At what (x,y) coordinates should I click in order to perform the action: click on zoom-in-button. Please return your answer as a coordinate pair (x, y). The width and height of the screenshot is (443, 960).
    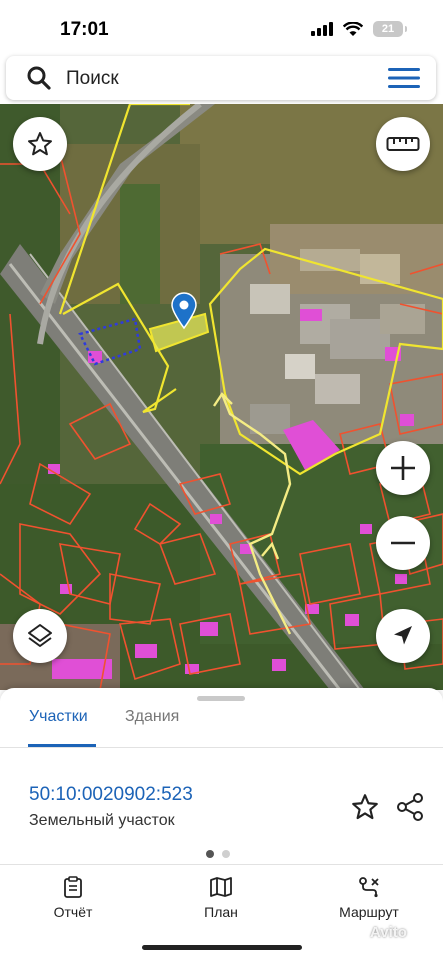
    Looking at the image, I should click on (403, 468).